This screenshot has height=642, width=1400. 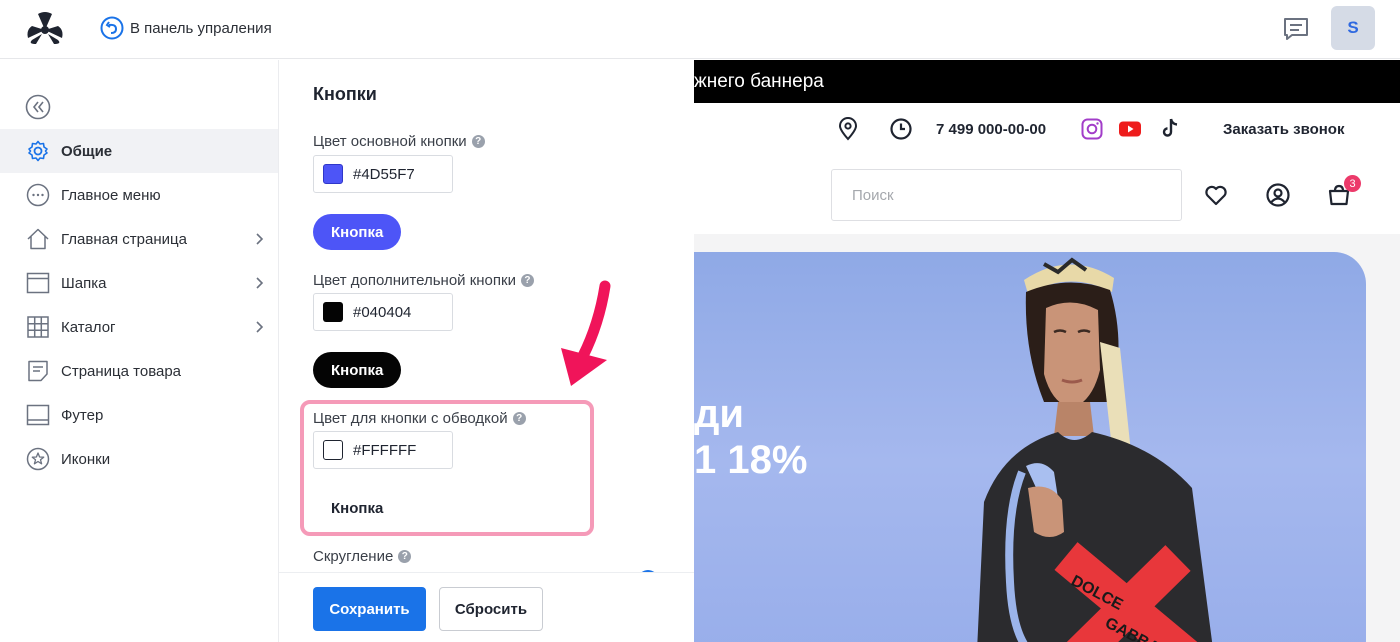 What do you see at coordinates (719, 414) in the screenshot?
I see `banner-headline-line1: ди` at bounding box center [719, 414].